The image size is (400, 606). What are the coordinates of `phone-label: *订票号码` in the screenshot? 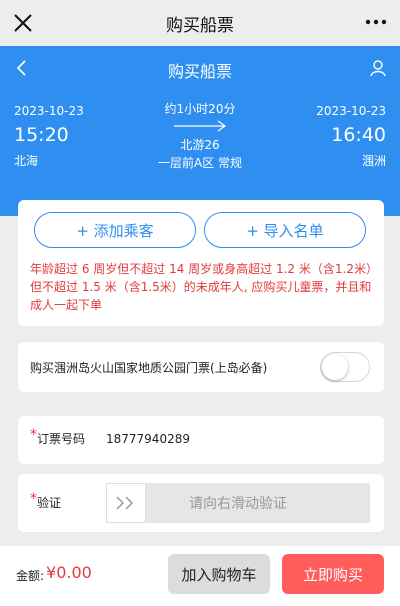 It's located at (58, 437).